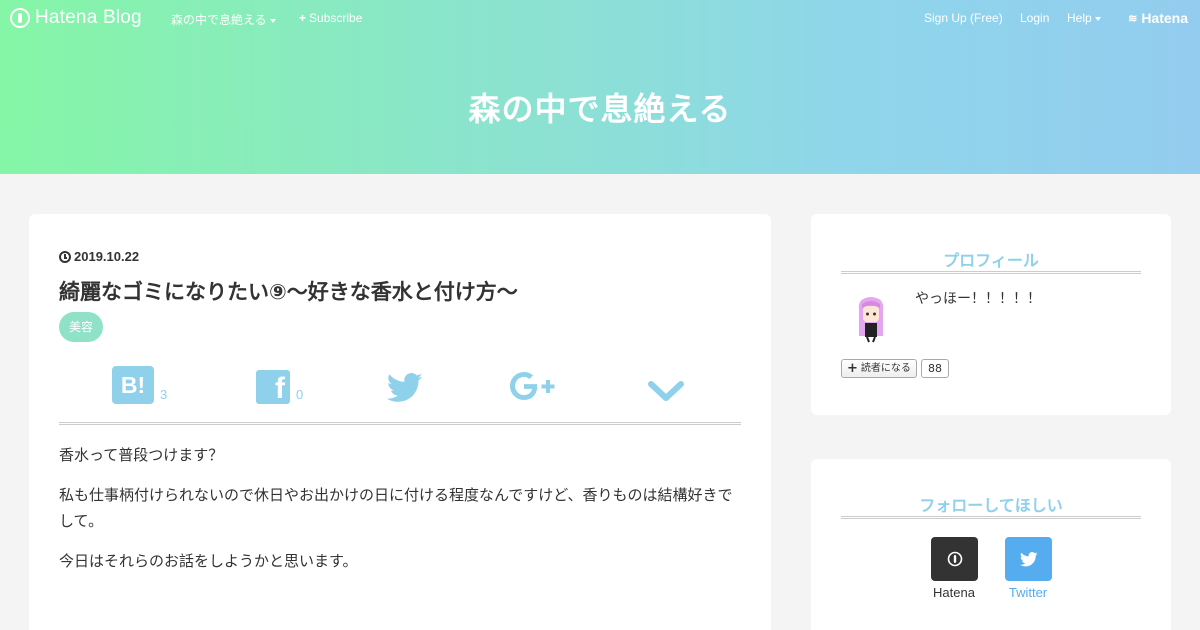 This screenshot has width=1200, height=630. I want to click on hatena-logo-link: ≋ Hatena, so click(1158, 18).